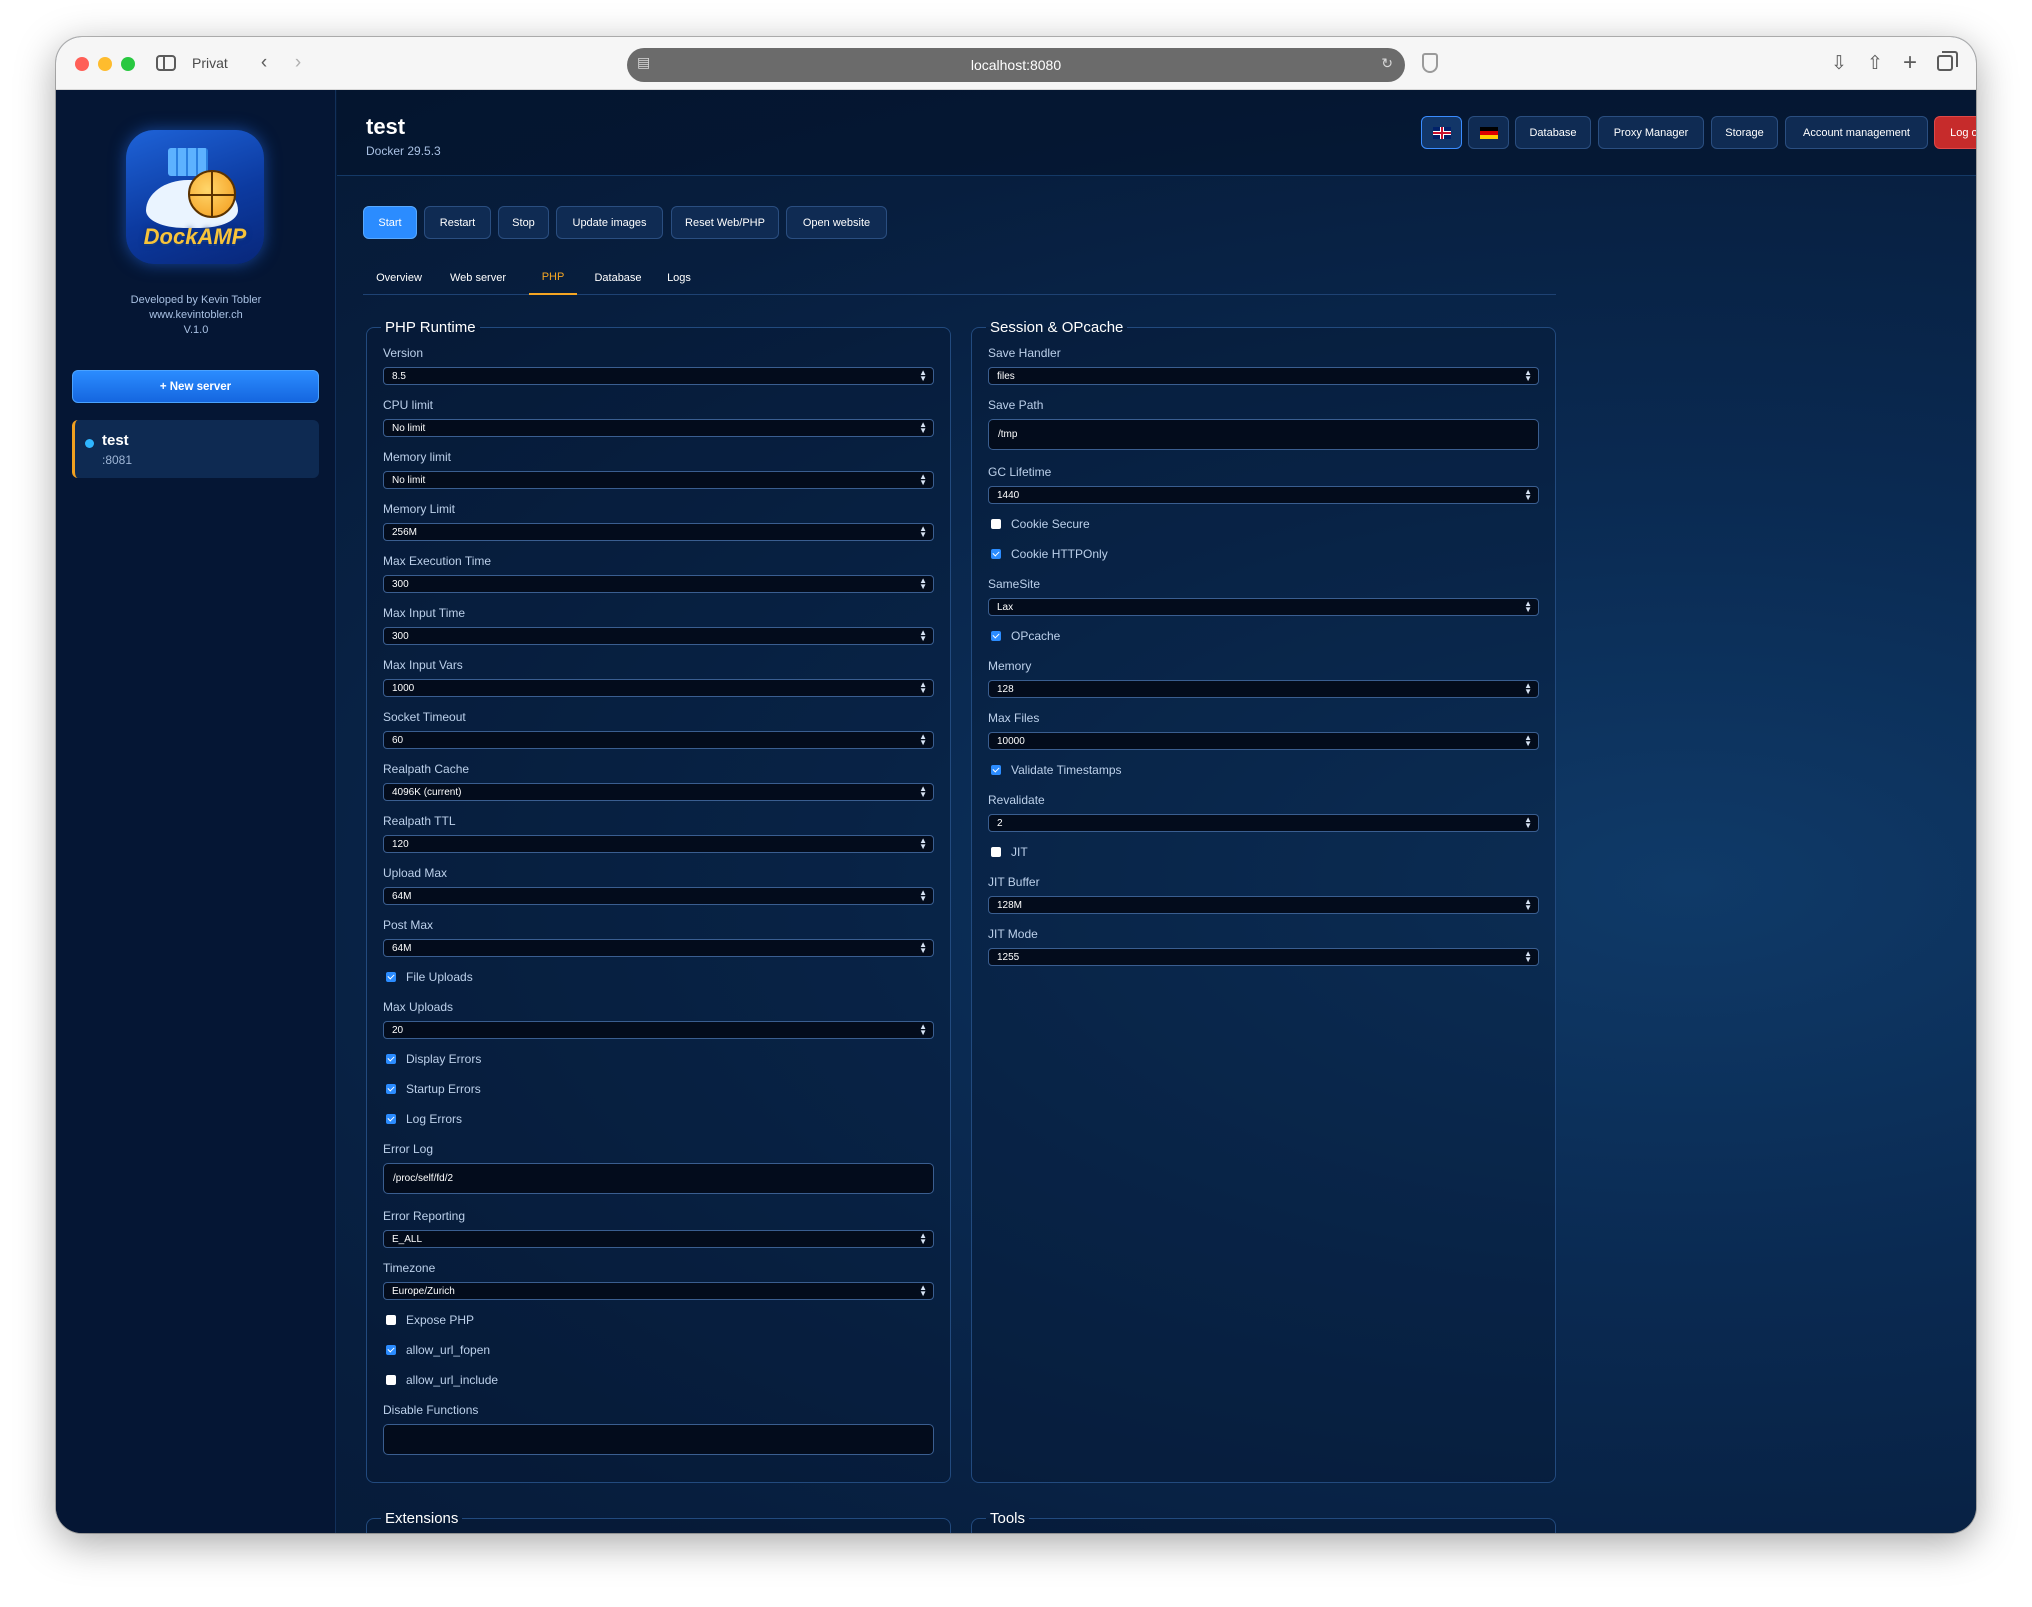  I want to click on back-icon: ‹, so click(264, 63).